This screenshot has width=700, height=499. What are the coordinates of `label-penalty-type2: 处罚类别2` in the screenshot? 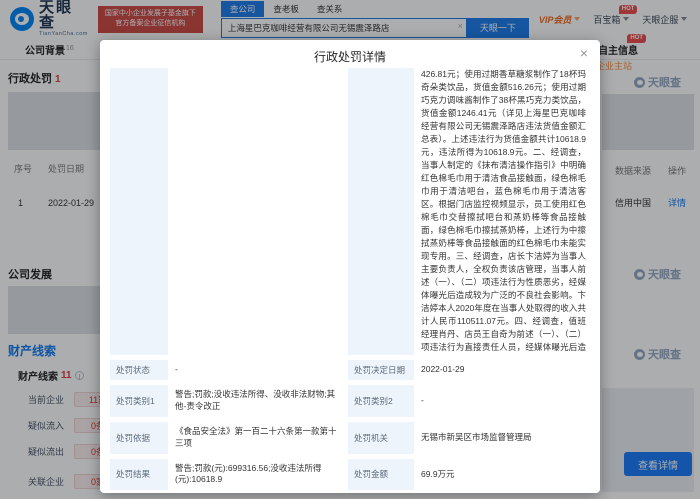 It's located at (381, 401).